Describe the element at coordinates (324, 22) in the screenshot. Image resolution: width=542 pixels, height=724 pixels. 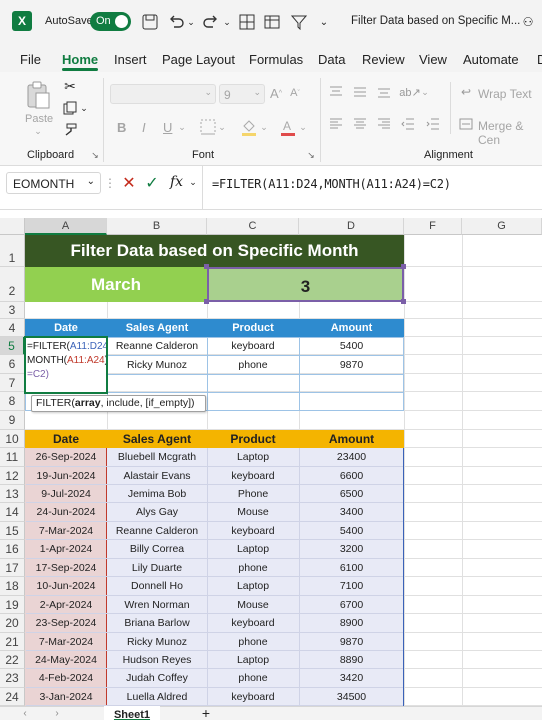
I see `customize-toolbar-icon: ⌄` at that location.